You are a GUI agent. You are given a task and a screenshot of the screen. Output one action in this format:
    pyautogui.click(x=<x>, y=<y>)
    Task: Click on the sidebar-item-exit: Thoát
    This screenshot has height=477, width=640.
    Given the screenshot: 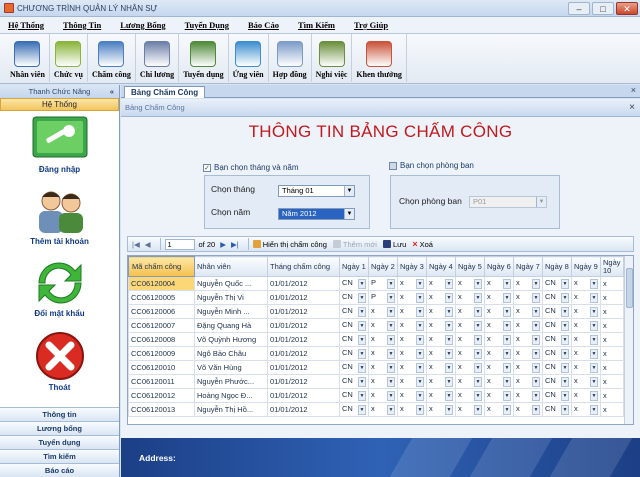 What is the action you would take?
    pyautogui.click(x=59, y=366)
    